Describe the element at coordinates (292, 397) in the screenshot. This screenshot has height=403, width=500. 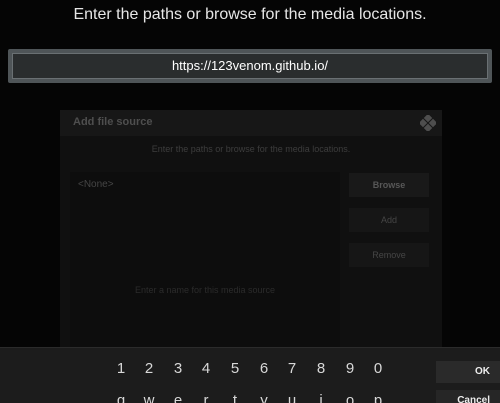
I see `key-u: u` at that location.